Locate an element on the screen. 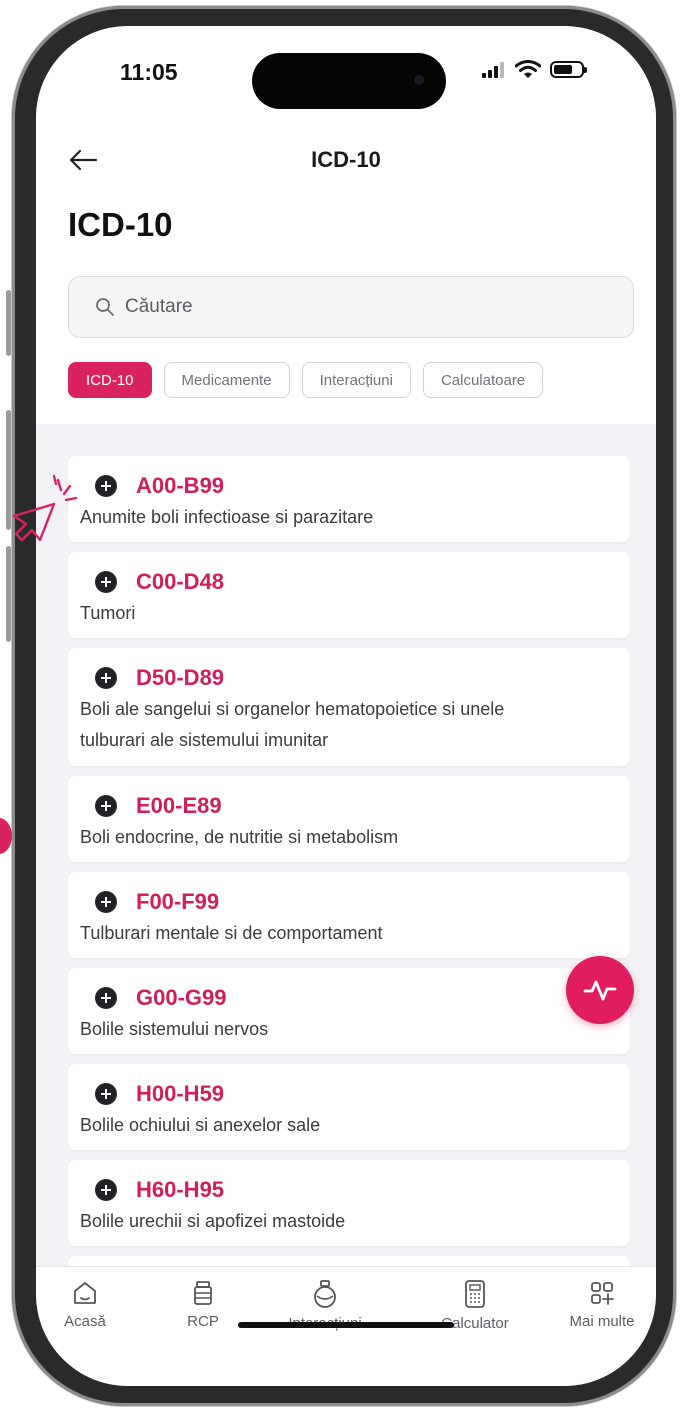 The width and height of the screenshot is (684, 1412). search-input: Căutare is located at coordinates (351, 307).